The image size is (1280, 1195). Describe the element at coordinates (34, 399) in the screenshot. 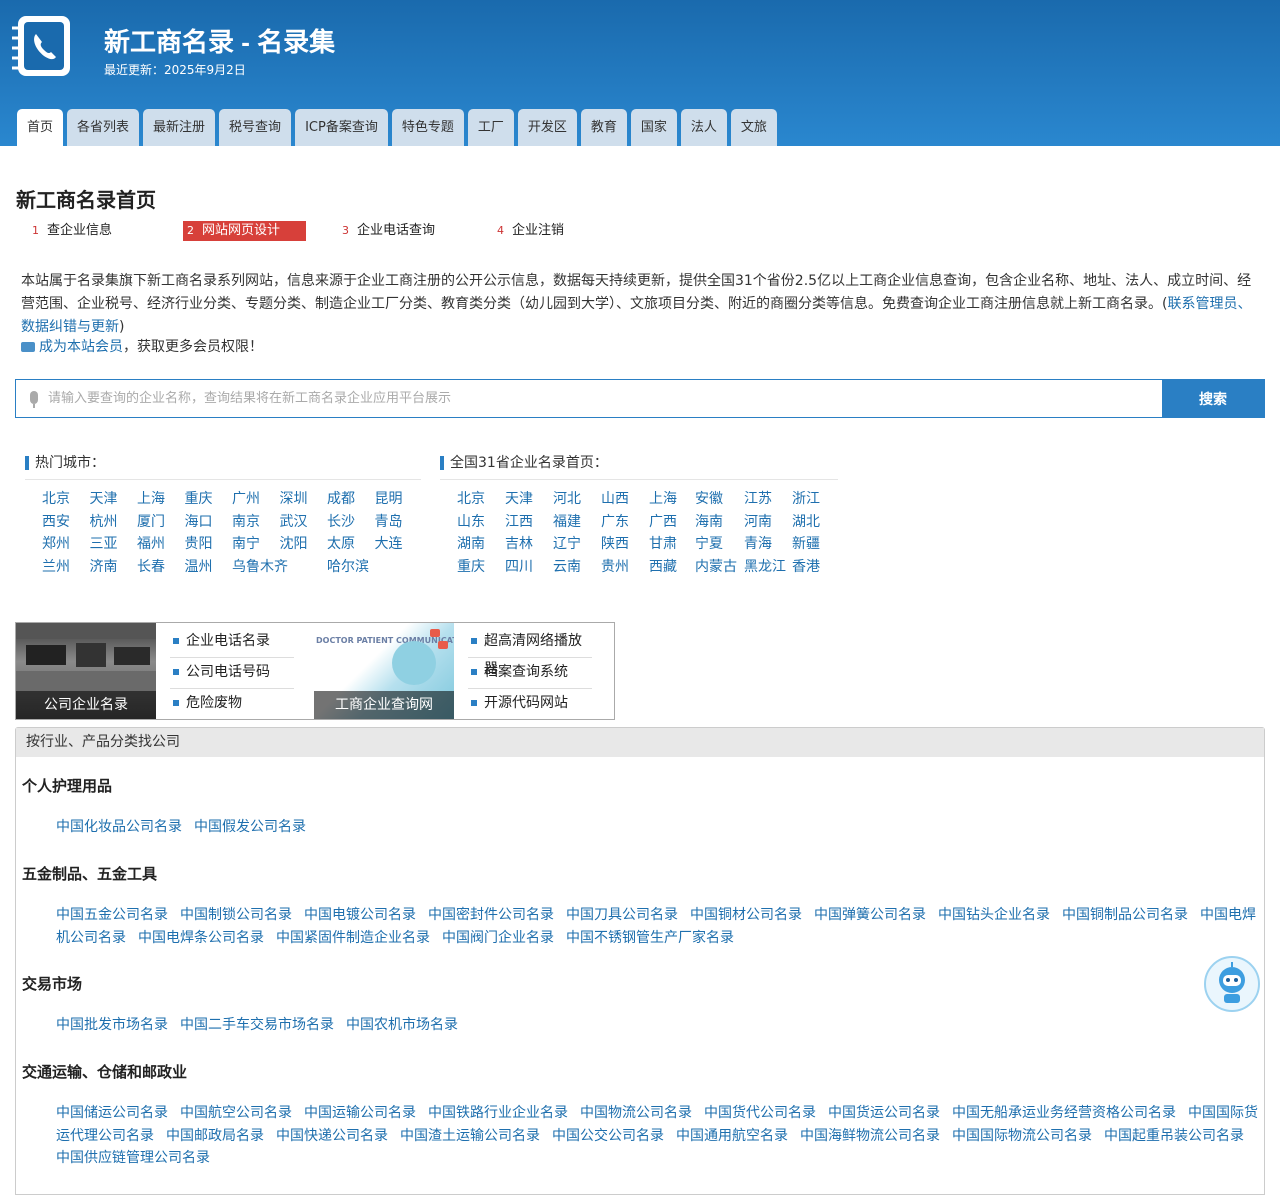

I see `microphone-icon` at that location.